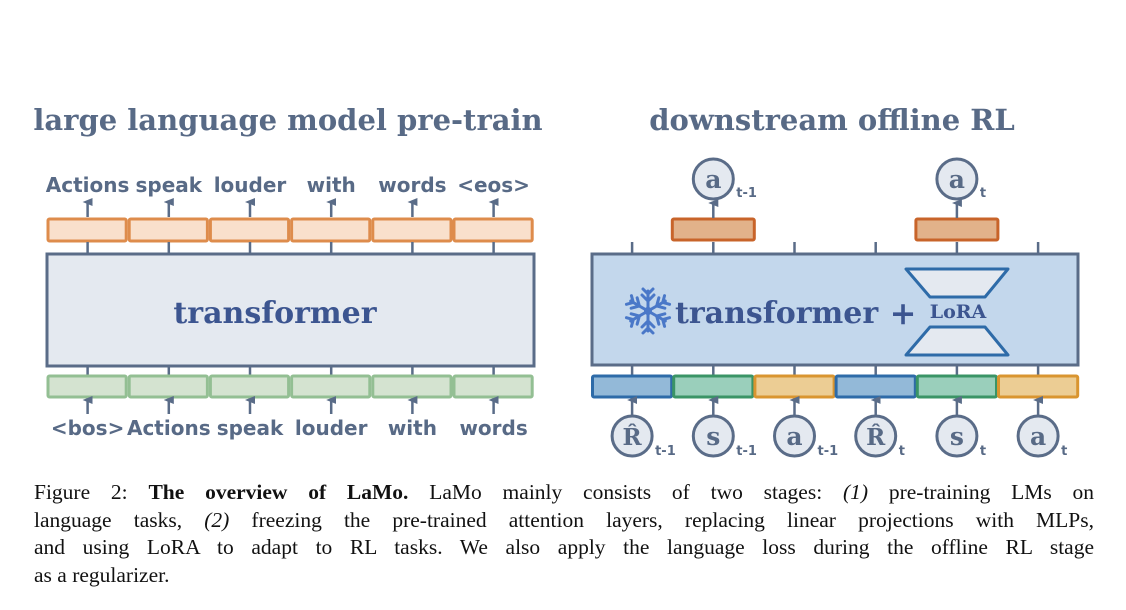 Image resolution: width=1126 pixels, height=610 pixels. Describe the element at coordinates (331, 428) in the screenshot. I see `input-token: louder` at that location.